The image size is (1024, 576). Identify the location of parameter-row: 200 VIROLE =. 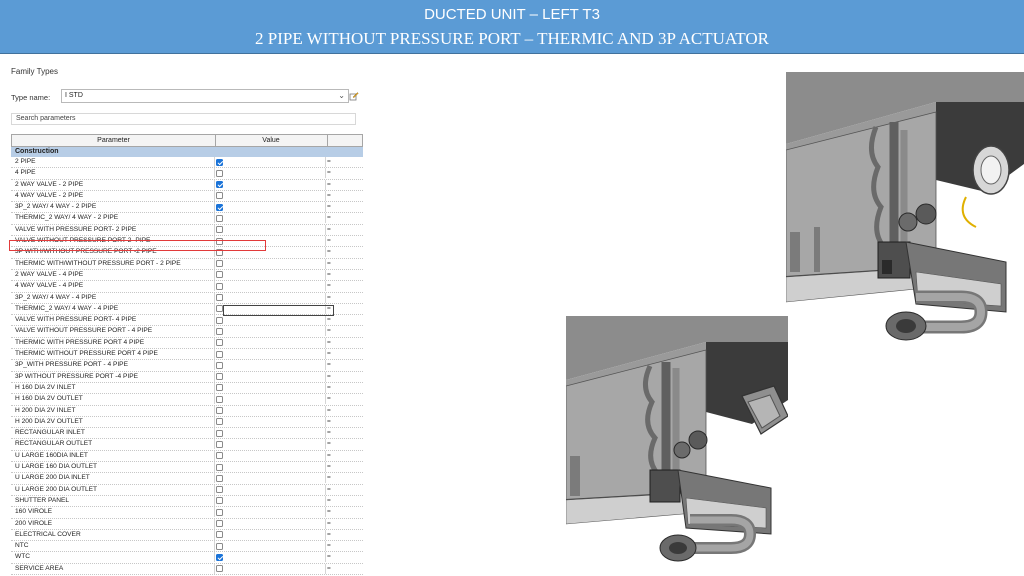
(187, 524).